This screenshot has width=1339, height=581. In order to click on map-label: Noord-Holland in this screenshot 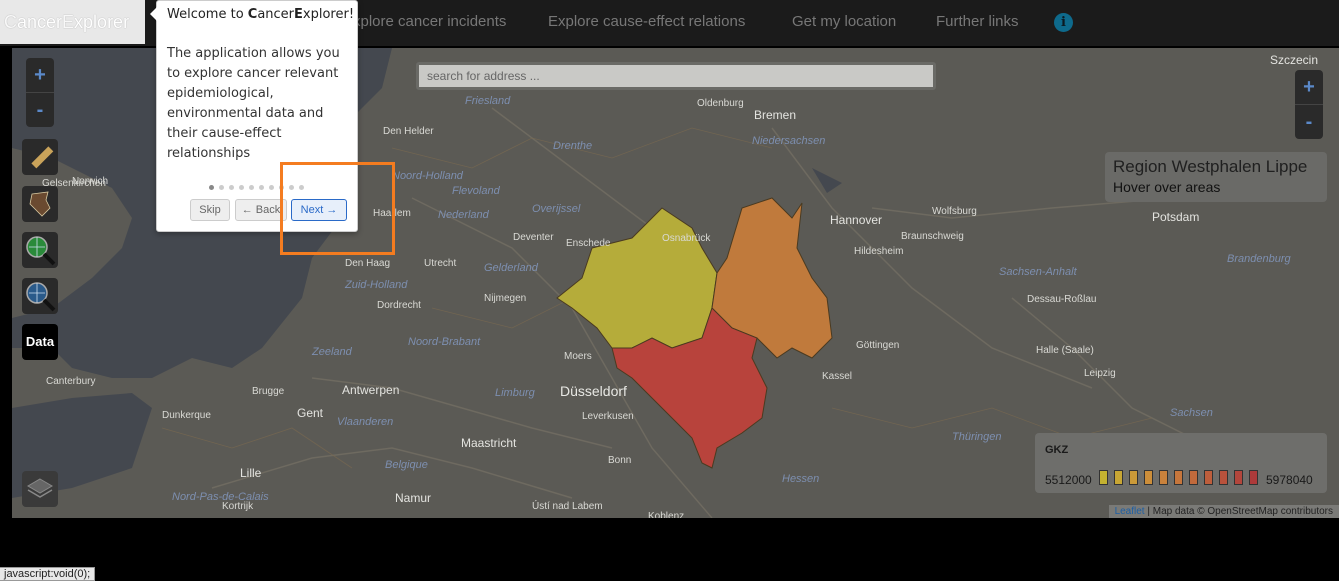, I will do `click(427, 176)`.